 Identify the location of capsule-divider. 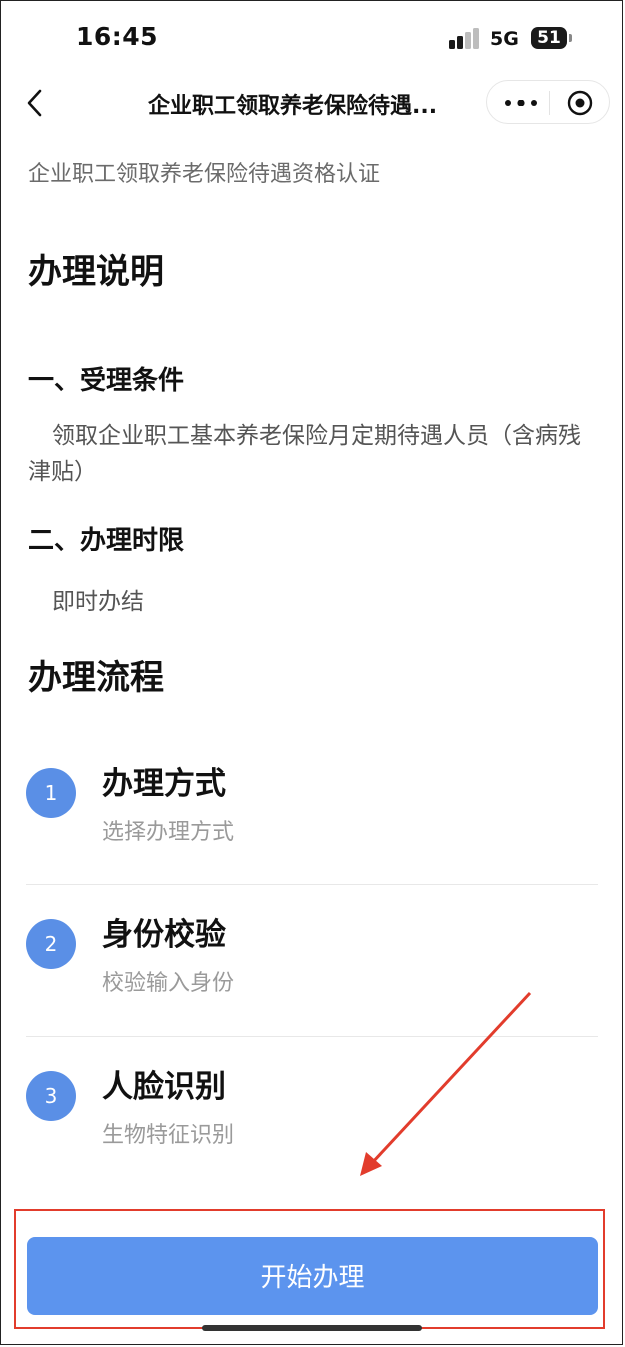
(549, 103).